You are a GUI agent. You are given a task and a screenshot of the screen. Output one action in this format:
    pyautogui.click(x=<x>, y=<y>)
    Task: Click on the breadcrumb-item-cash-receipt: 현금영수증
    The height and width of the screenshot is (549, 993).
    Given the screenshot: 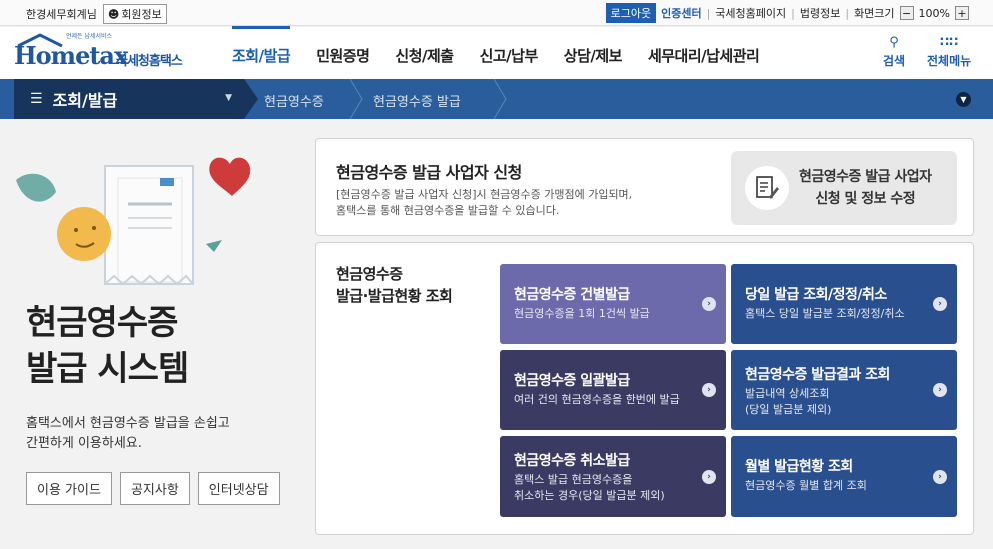 What is the action you would take?
    pyautogui.click(x=294, y=100)
    